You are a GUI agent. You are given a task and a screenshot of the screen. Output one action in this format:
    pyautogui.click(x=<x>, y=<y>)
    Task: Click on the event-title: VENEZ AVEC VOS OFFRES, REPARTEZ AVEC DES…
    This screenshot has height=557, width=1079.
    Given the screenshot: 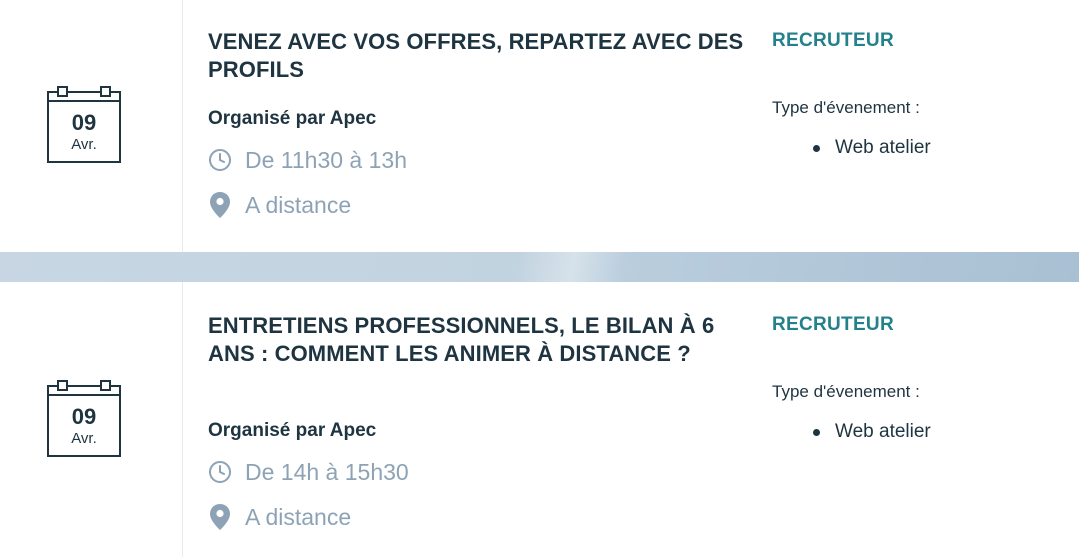 What is the action you would take?
    pyautogui.click(x=483, y=56)
    